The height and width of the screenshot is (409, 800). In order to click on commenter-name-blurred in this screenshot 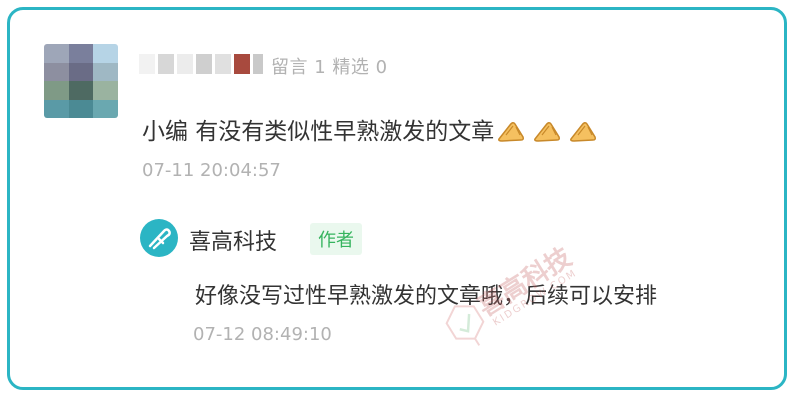, I will do `click(201, 64)`.